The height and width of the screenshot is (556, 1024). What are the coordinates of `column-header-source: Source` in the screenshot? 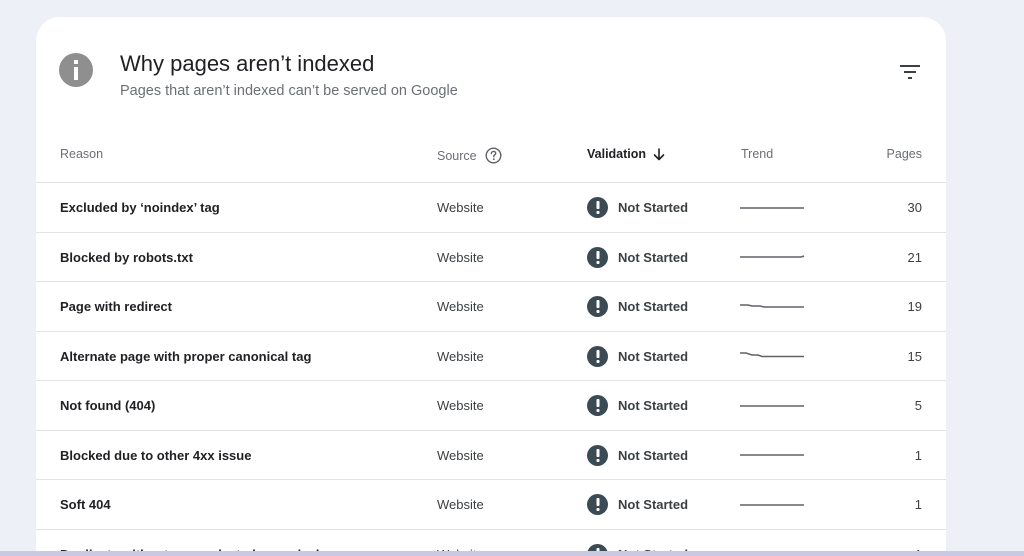 It's located at (469, 155).